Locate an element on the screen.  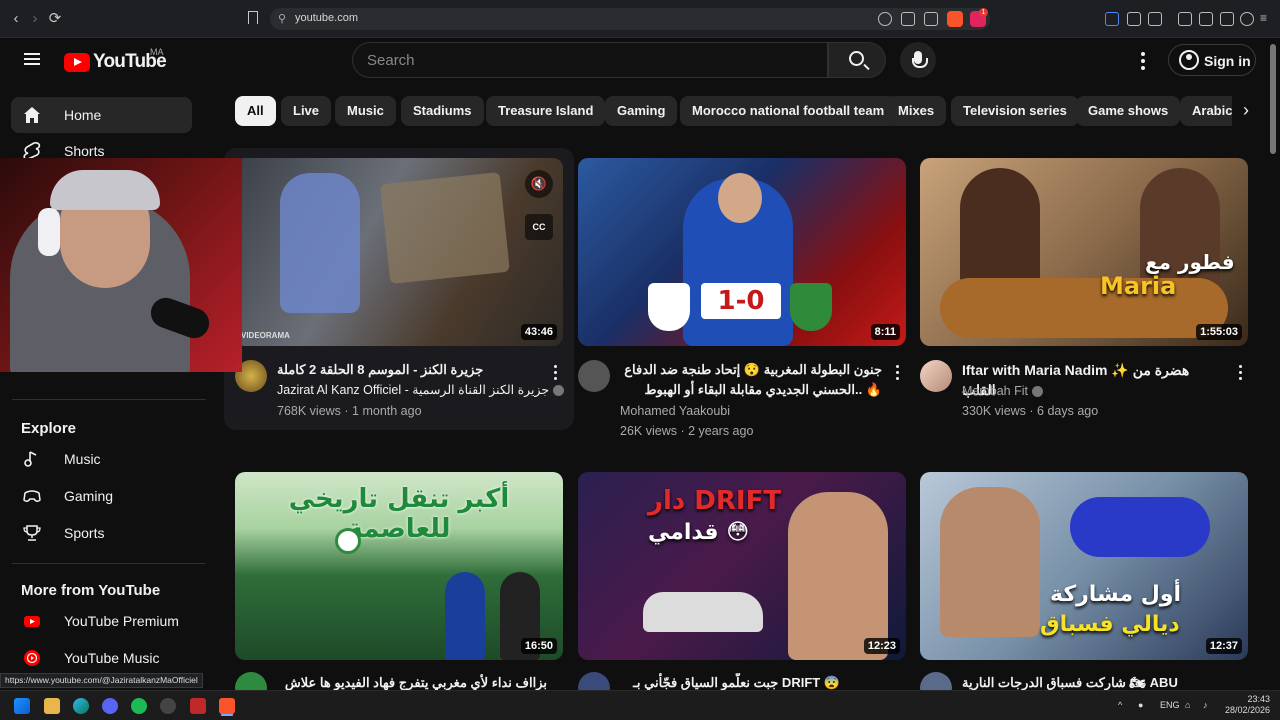
video-title: جبت نعلّمو السياق فجّأني بـ DRIFT 😨 🔥 is located at coordinates (730, 681).